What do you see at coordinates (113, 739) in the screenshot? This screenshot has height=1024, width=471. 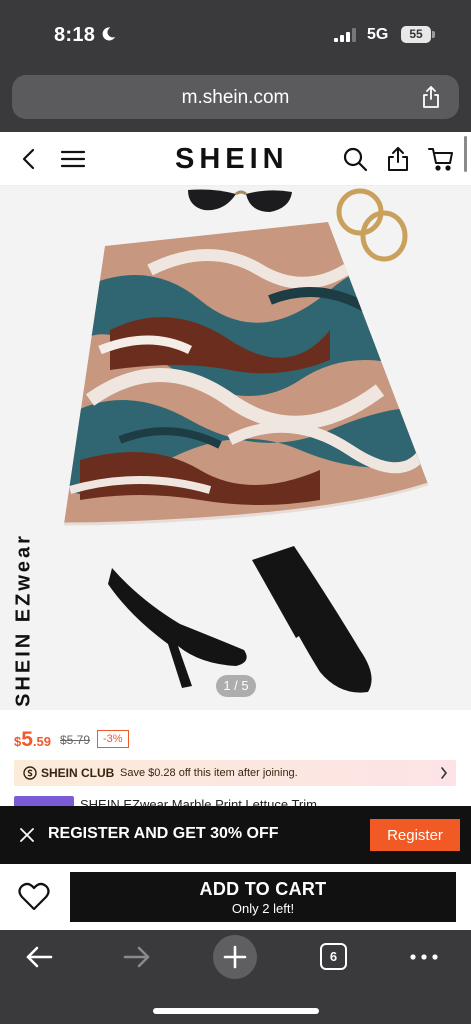 I see `discount-badge: -3%` at bounding box center [113, 739].